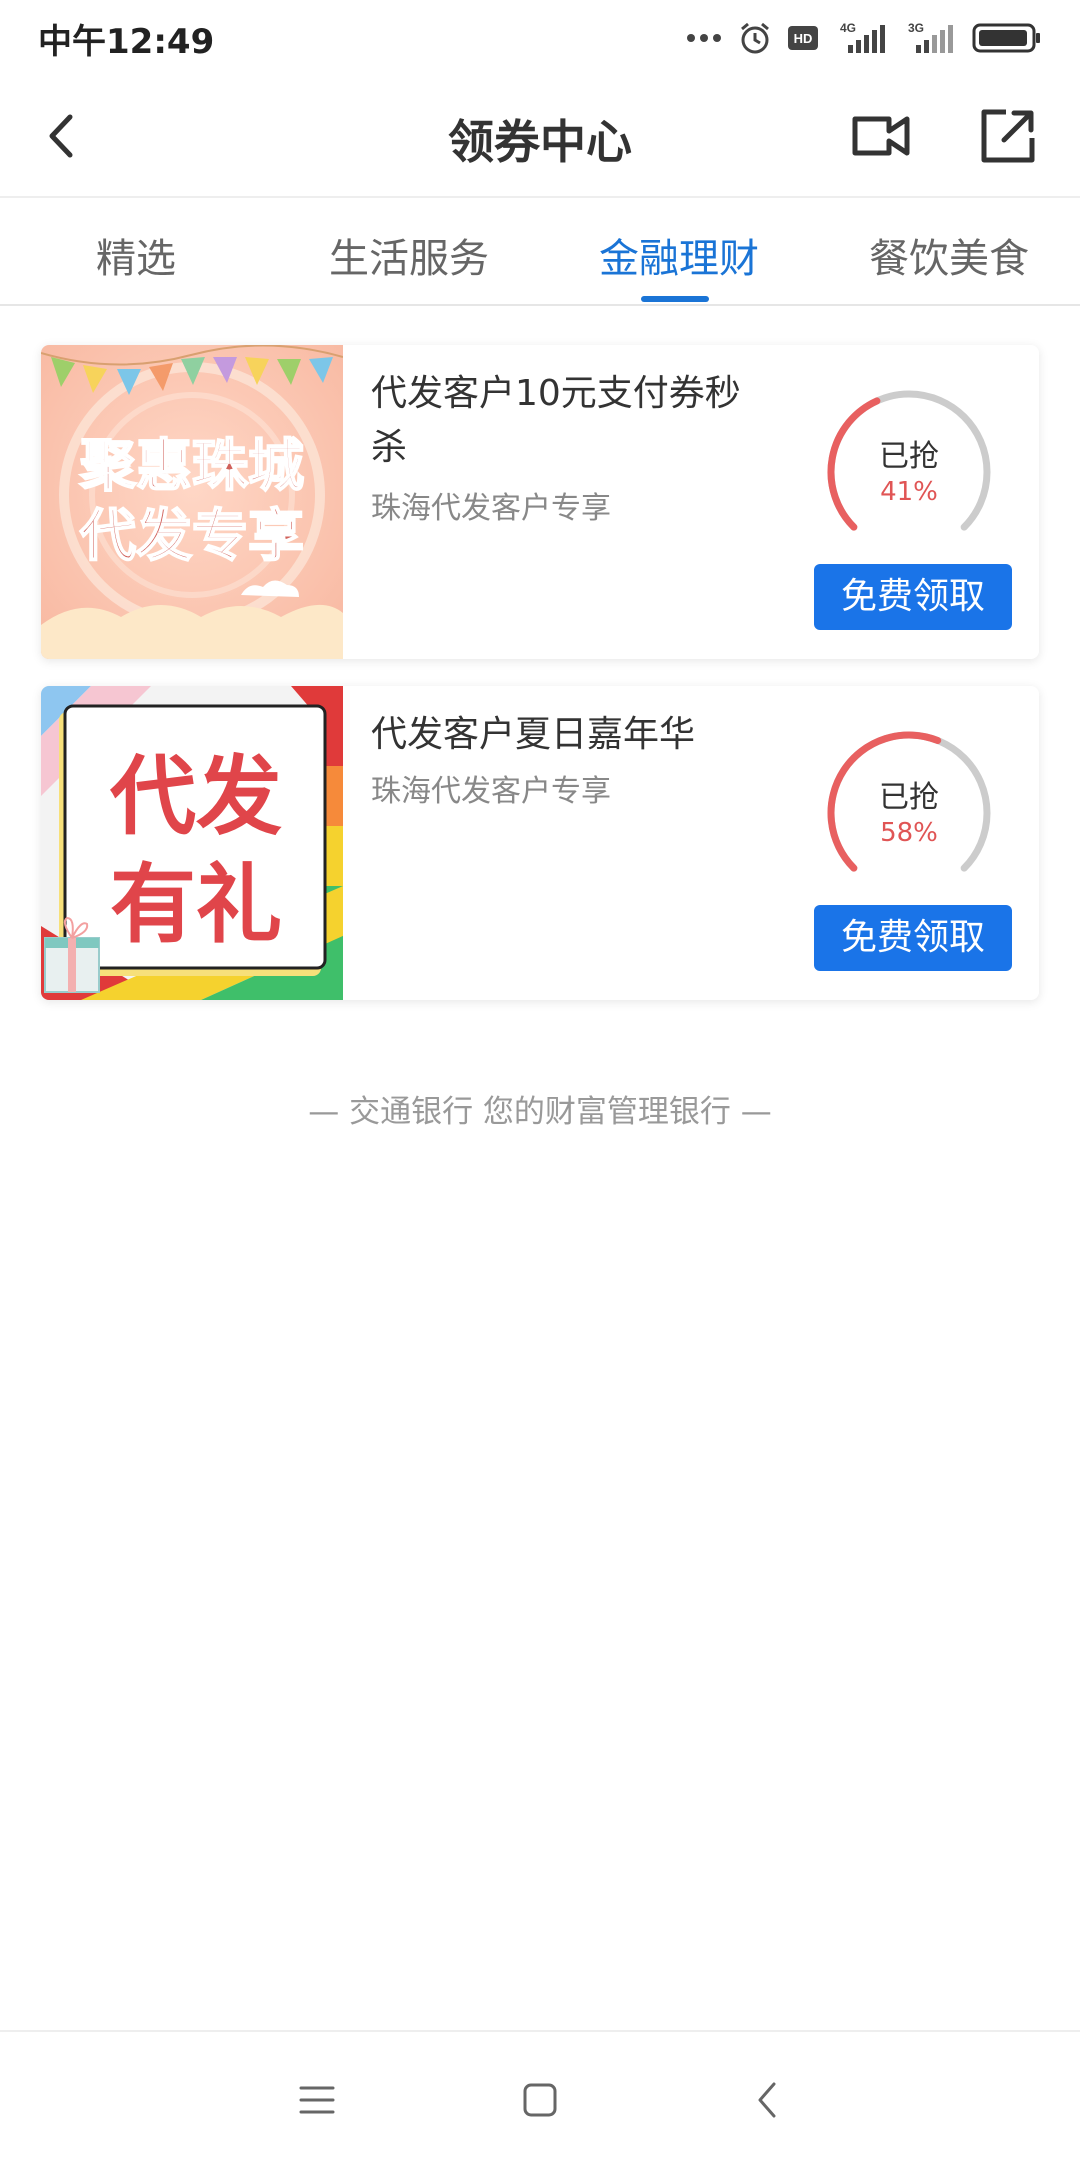 This screenshot has width=1080, height=2160. Describe the element at coordinates (848, 28) in the screenshot. I see `svg-text: 4G` at that location.